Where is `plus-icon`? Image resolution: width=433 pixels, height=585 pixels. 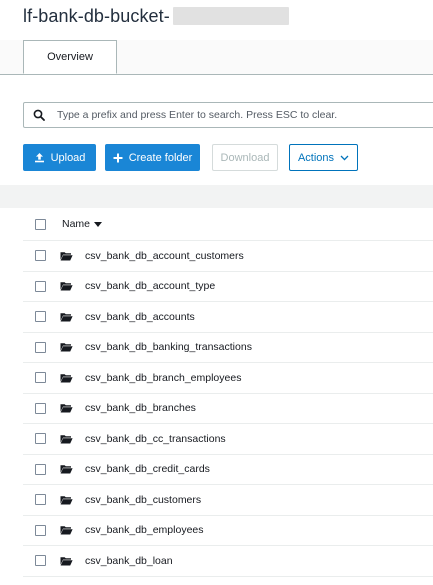
plus-icon is located at coordinates (118, 158).